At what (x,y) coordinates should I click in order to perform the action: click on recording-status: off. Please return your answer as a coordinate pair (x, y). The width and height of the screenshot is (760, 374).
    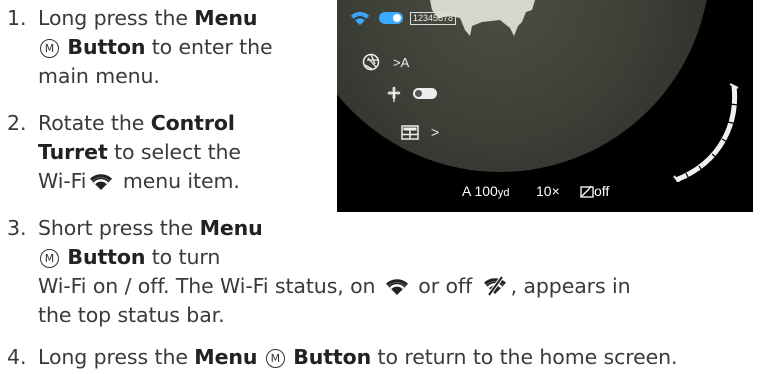
    Looking at the image, I should click on (602, 191).